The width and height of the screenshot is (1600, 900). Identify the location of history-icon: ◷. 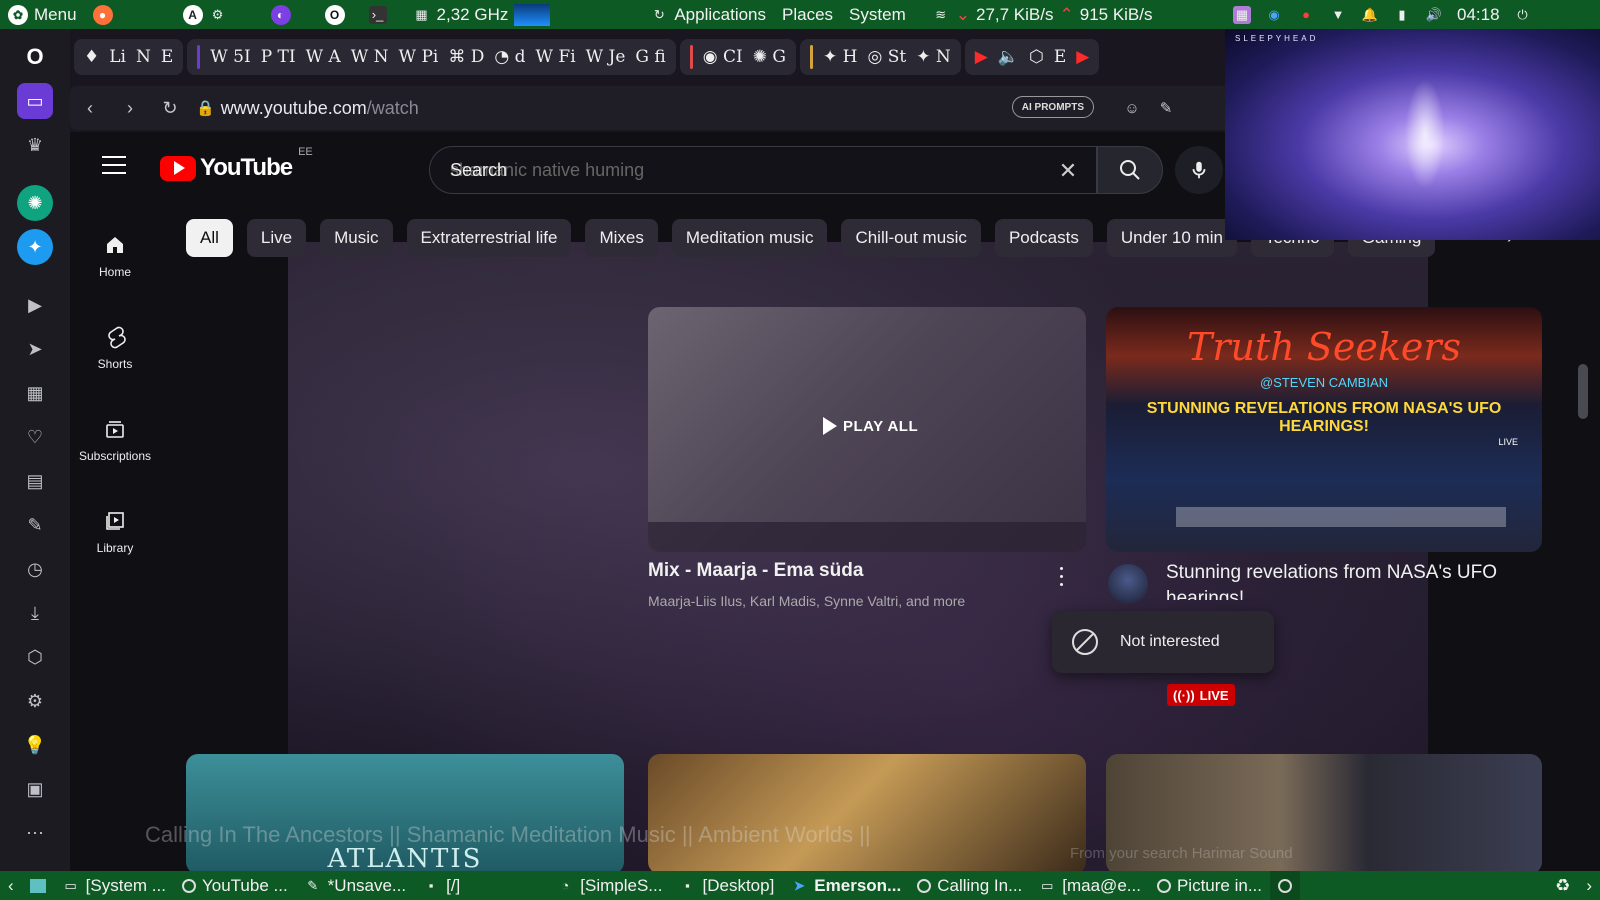
(35, 569).